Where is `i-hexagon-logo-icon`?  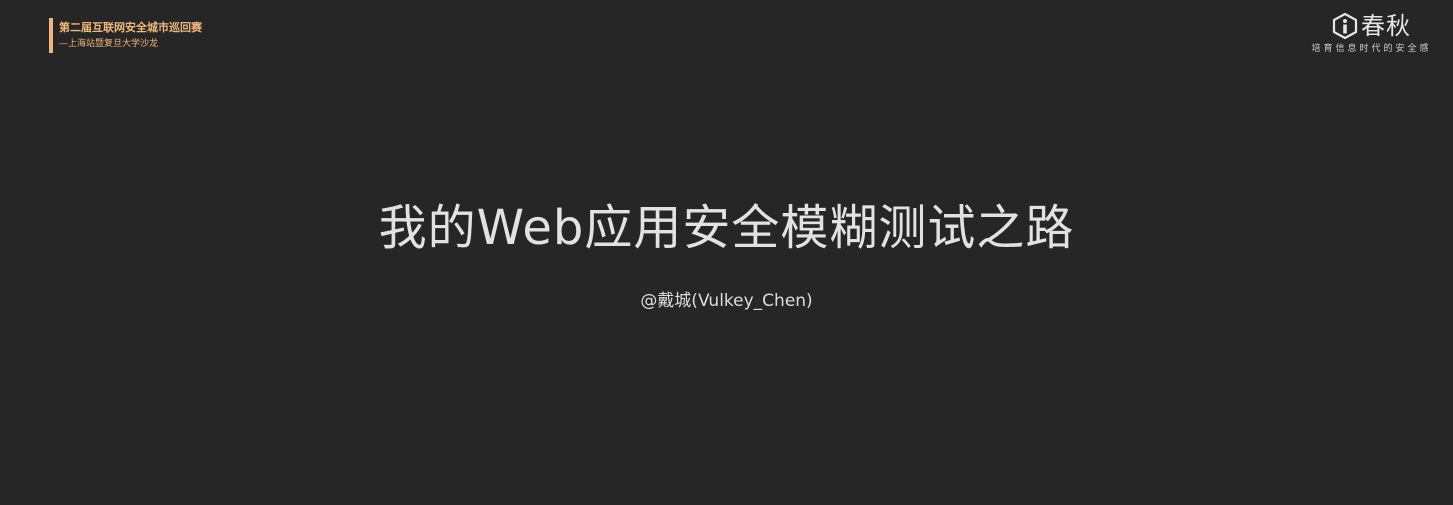 i-hexagon-logo-icon is located at coordinates (1345, 26).